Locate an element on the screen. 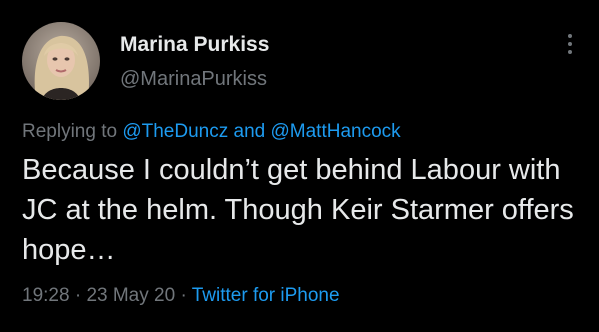  tweet-meta: 19:28 · 23 May 20 · Twitter for iPhone is located at coordinates (181, 296).